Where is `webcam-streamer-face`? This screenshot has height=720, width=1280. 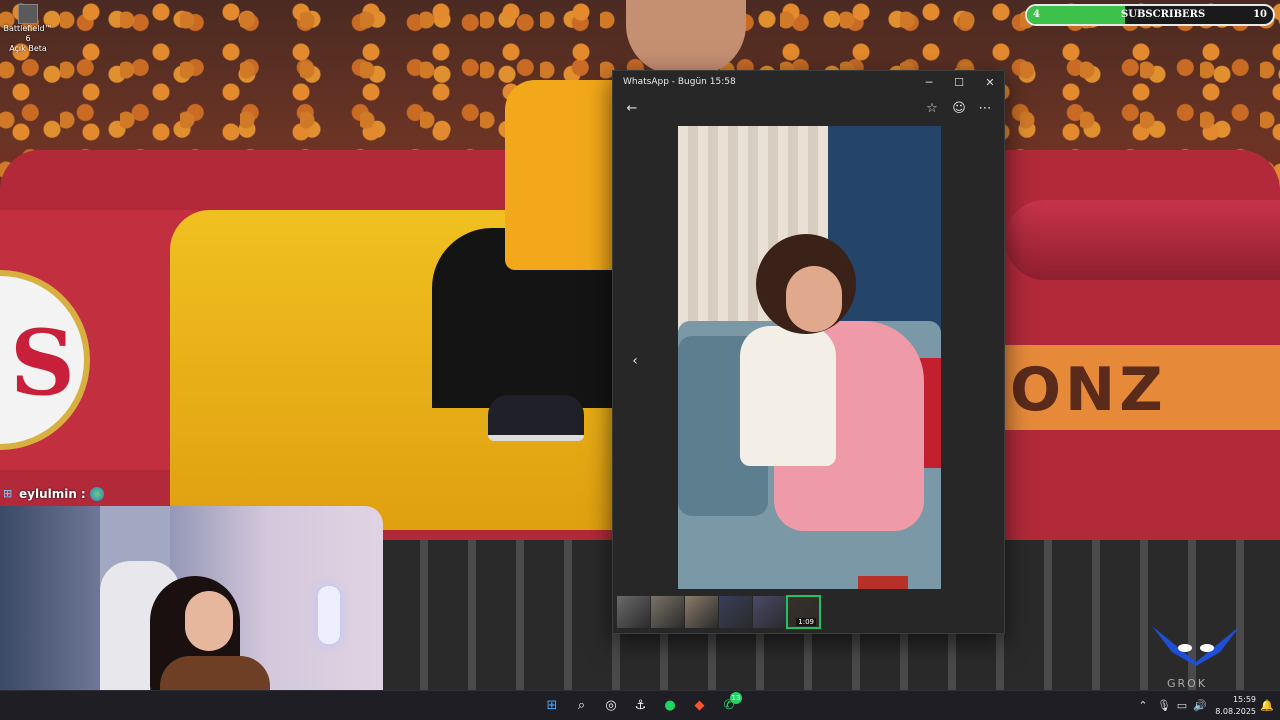 webcam-streamer-face is located at coordinates (209, 621).